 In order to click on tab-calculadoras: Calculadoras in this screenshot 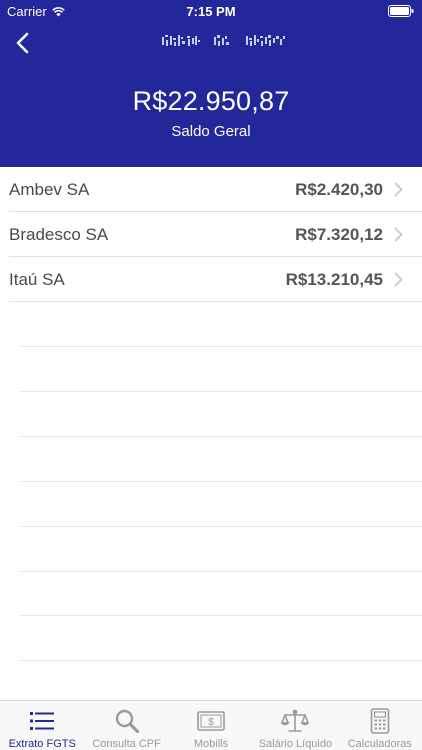, I will do `click(380, 725)`.